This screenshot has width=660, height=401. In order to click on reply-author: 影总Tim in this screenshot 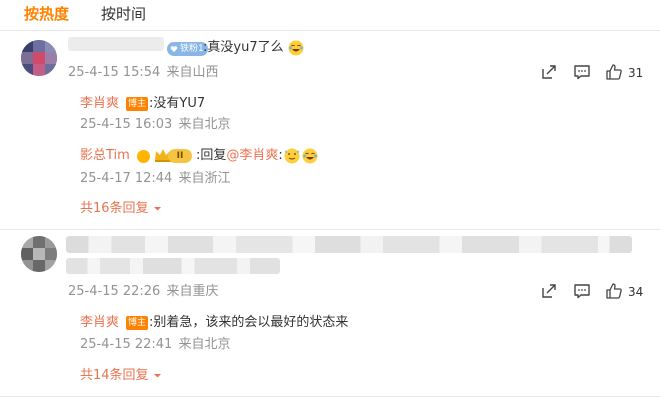, I will do `click(105, 156)`.